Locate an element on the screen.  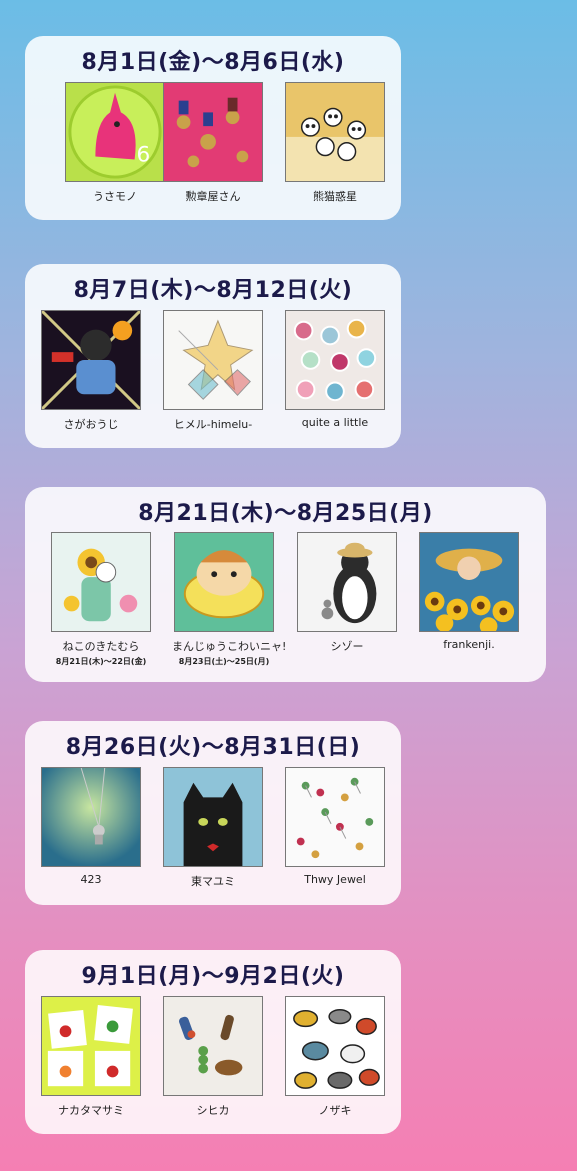
schedule-card-5: 9月1日(月)〜9月2日(火) ナカタマサミ シヒカ ノザキ is located at coordinates (213, 1042).